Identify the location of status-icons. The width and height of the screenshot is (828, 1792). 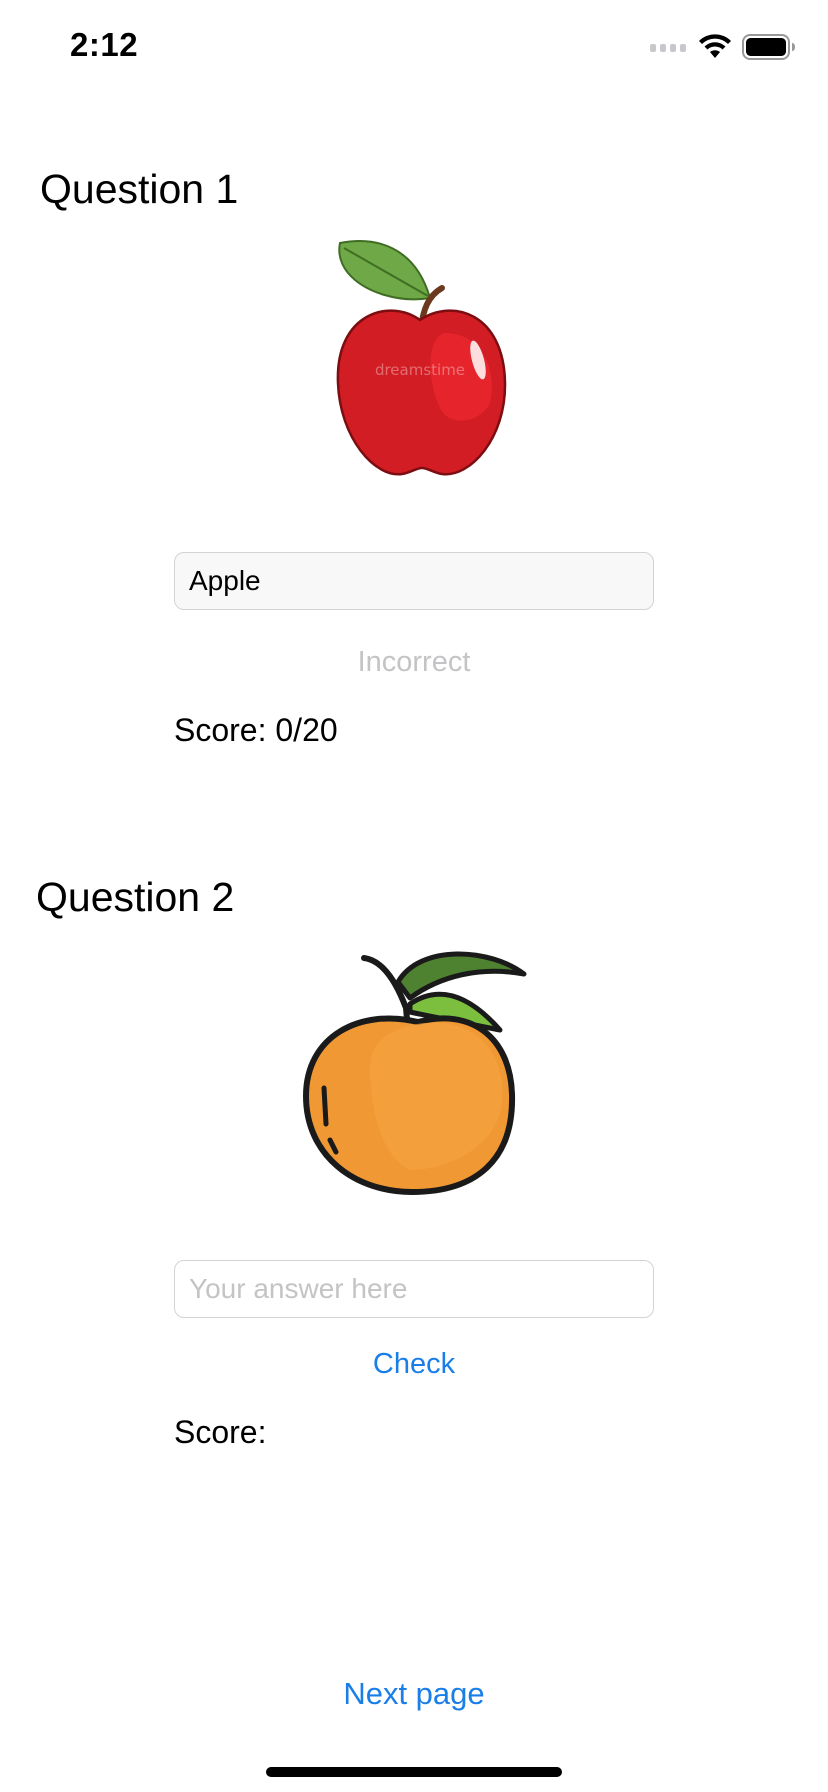
(723, 47).